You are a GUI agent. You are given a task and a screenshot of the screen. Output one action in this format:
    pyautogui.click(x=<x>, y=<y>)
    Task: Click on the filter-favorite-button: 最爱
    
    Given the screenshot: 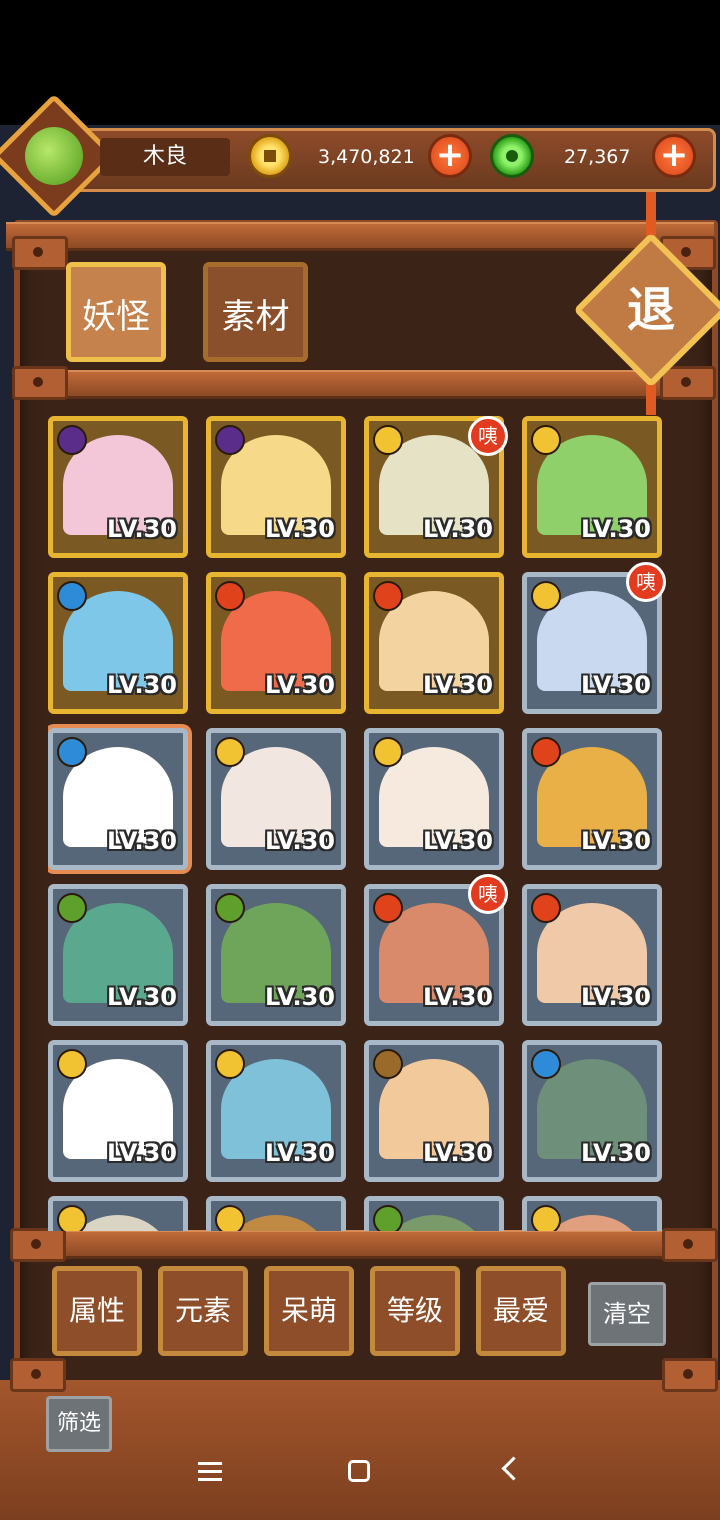 What is the action you would take?
    pyautogui.click(x=521, y=1311)
    